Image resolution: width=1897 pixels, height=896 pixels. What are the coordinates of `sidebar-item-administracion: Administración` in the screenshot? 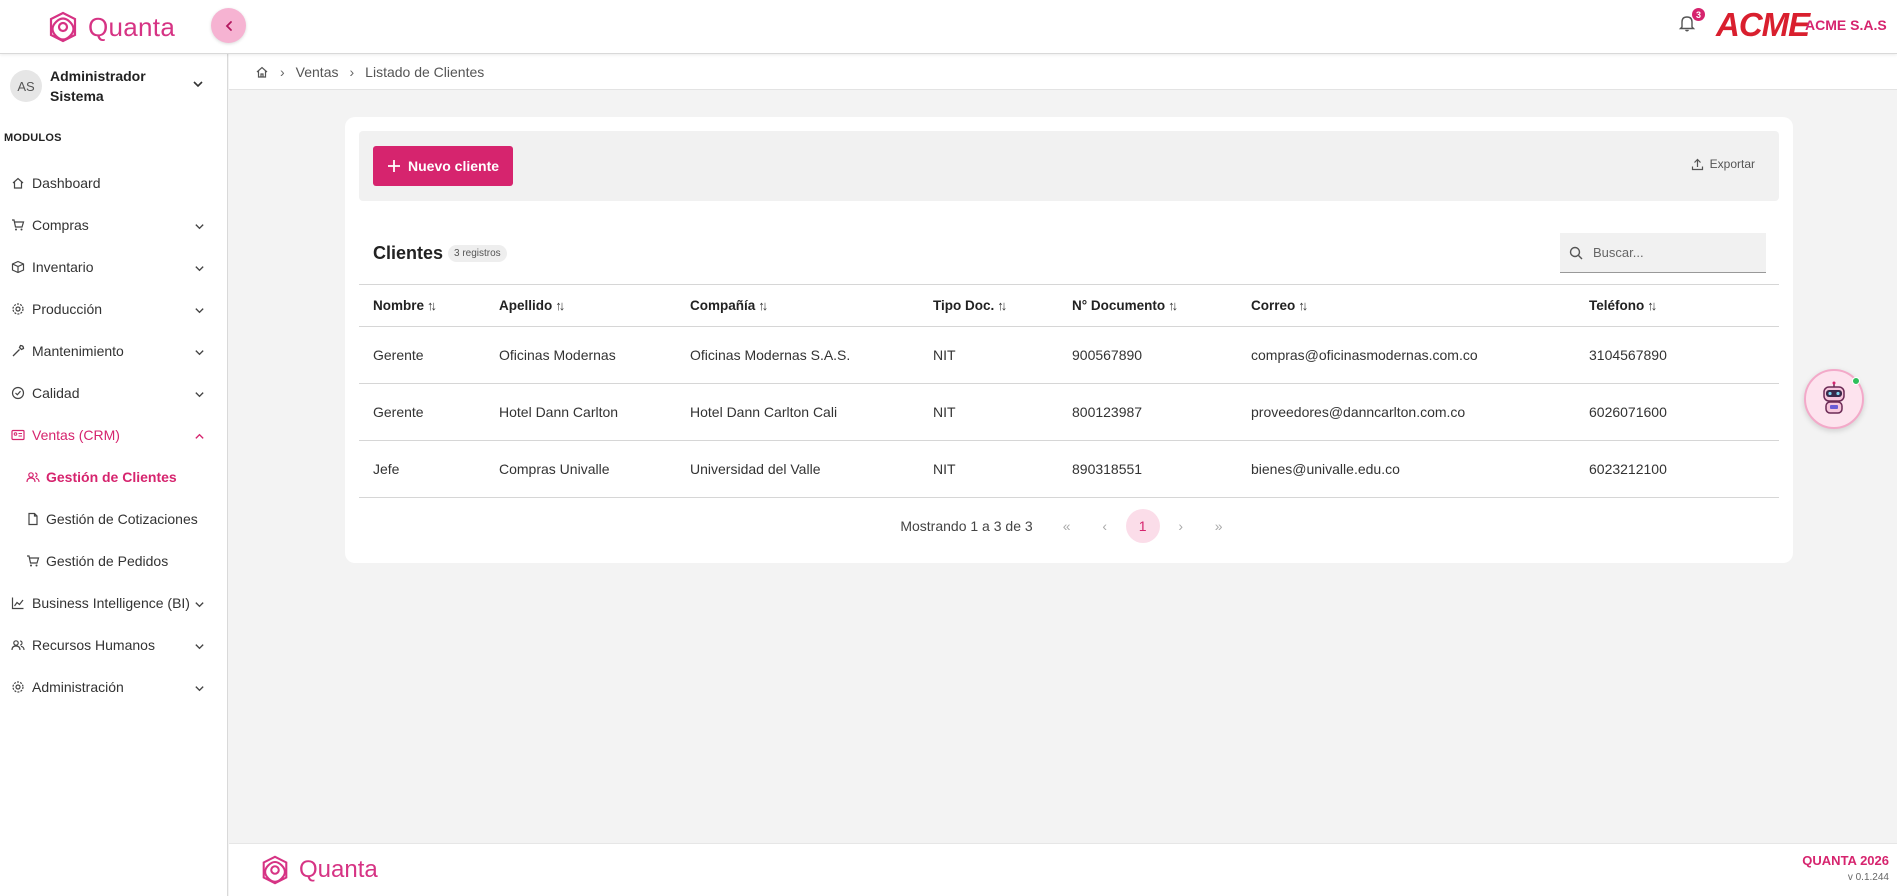 It's located at (114, 687).